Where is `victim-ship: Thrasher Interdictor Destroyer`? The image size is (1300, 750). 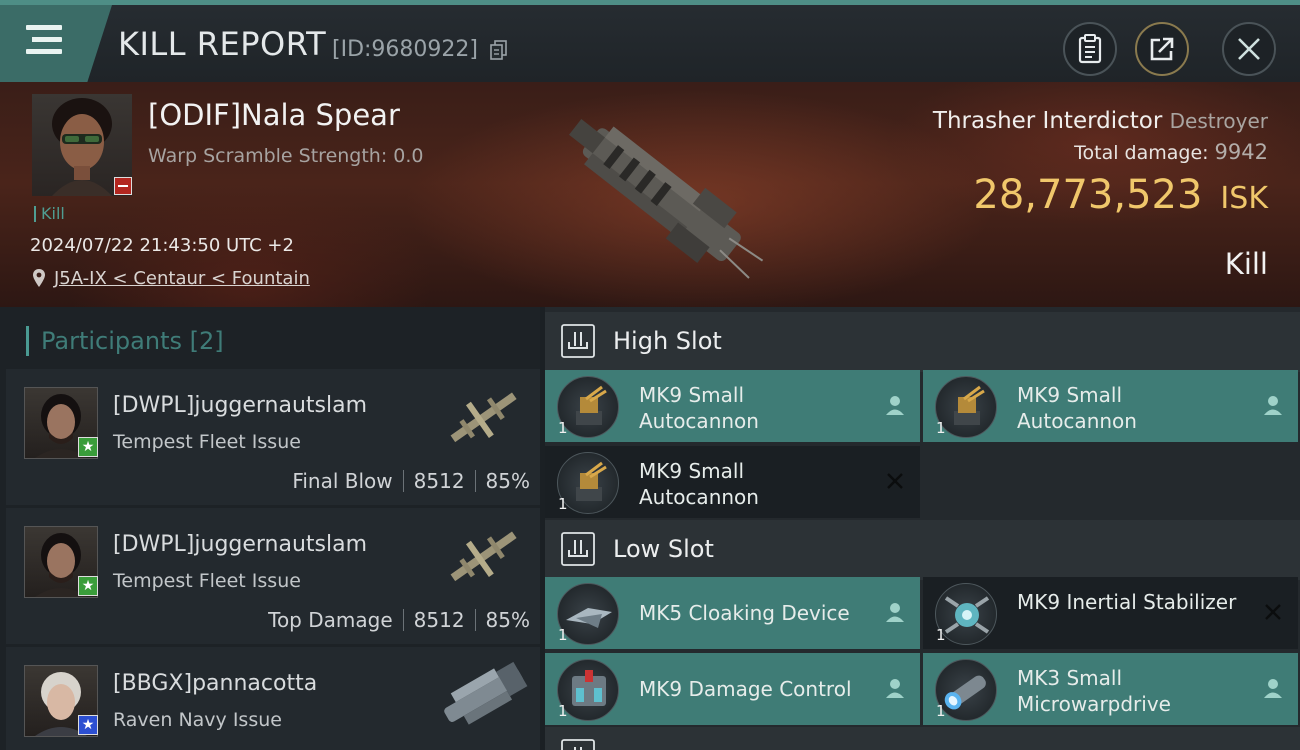
victim-ship: Thrasher Interdictor Destroyer is located at coordinates (1100, 121).